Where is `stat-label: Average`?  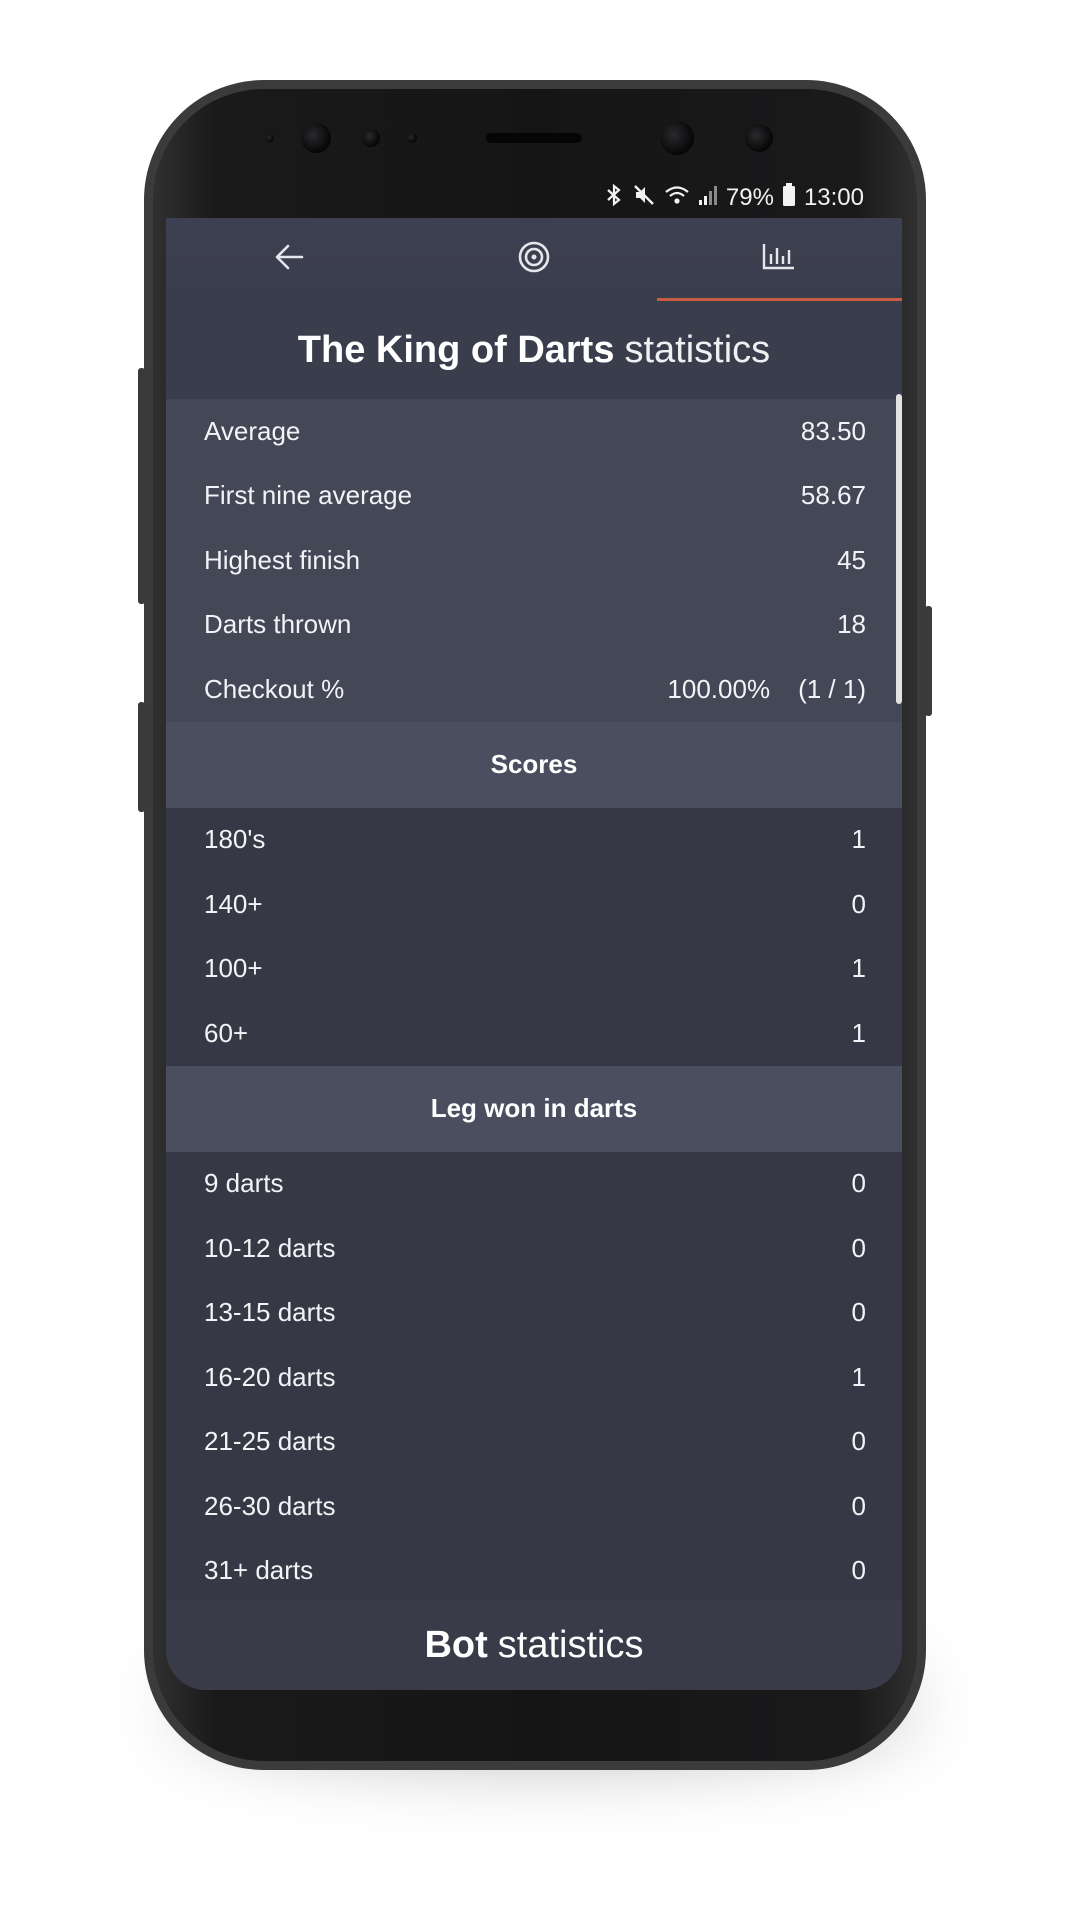
stat-label: Average is located at coordinates (252, 430).